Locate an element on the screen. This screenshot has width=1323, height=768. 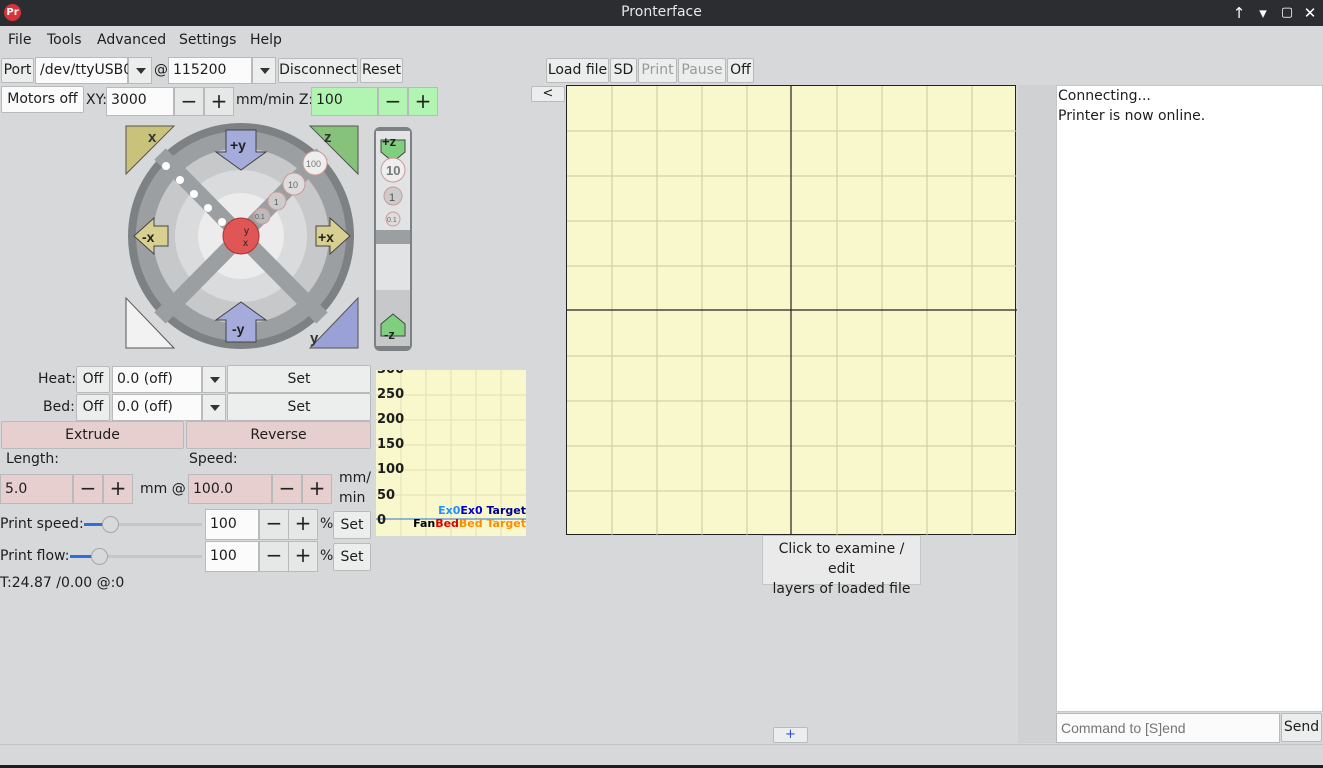
center-y-label: y is located at coordinates (246, 231).